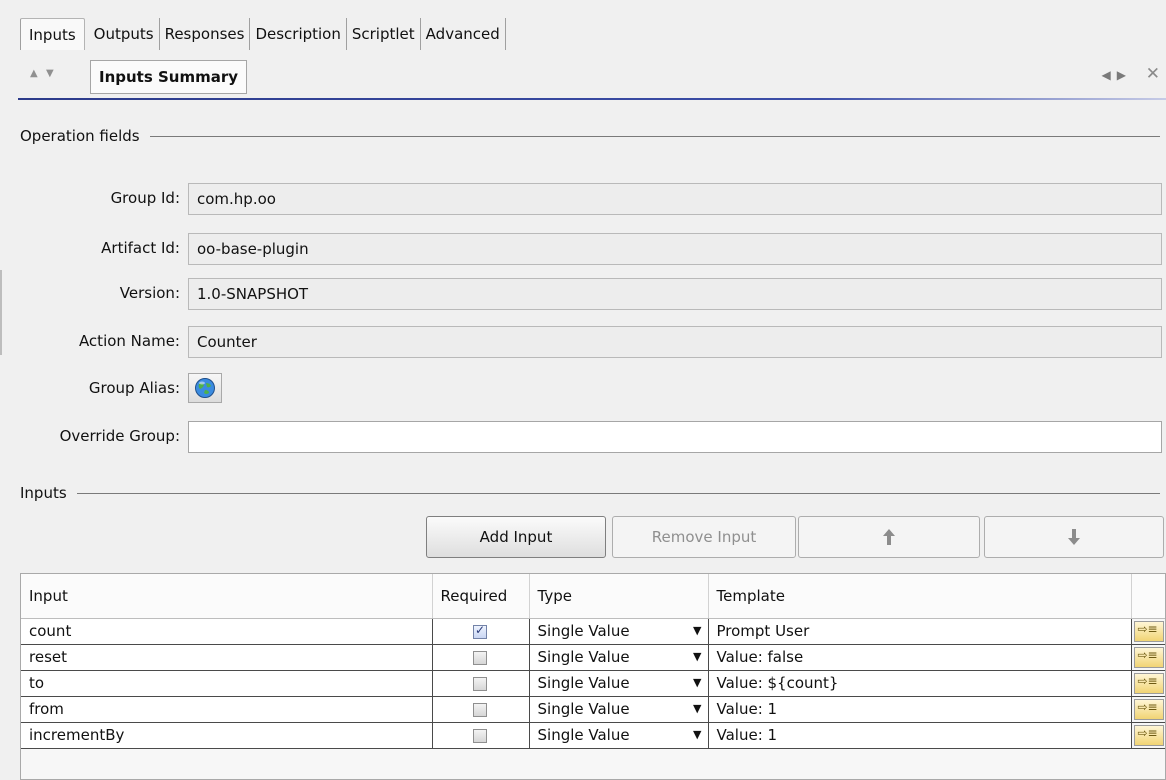 Image resolution: width=1166 pixels, height=780 pixels. I want to click on override-group-row: Override Group:, so click(591, 437).